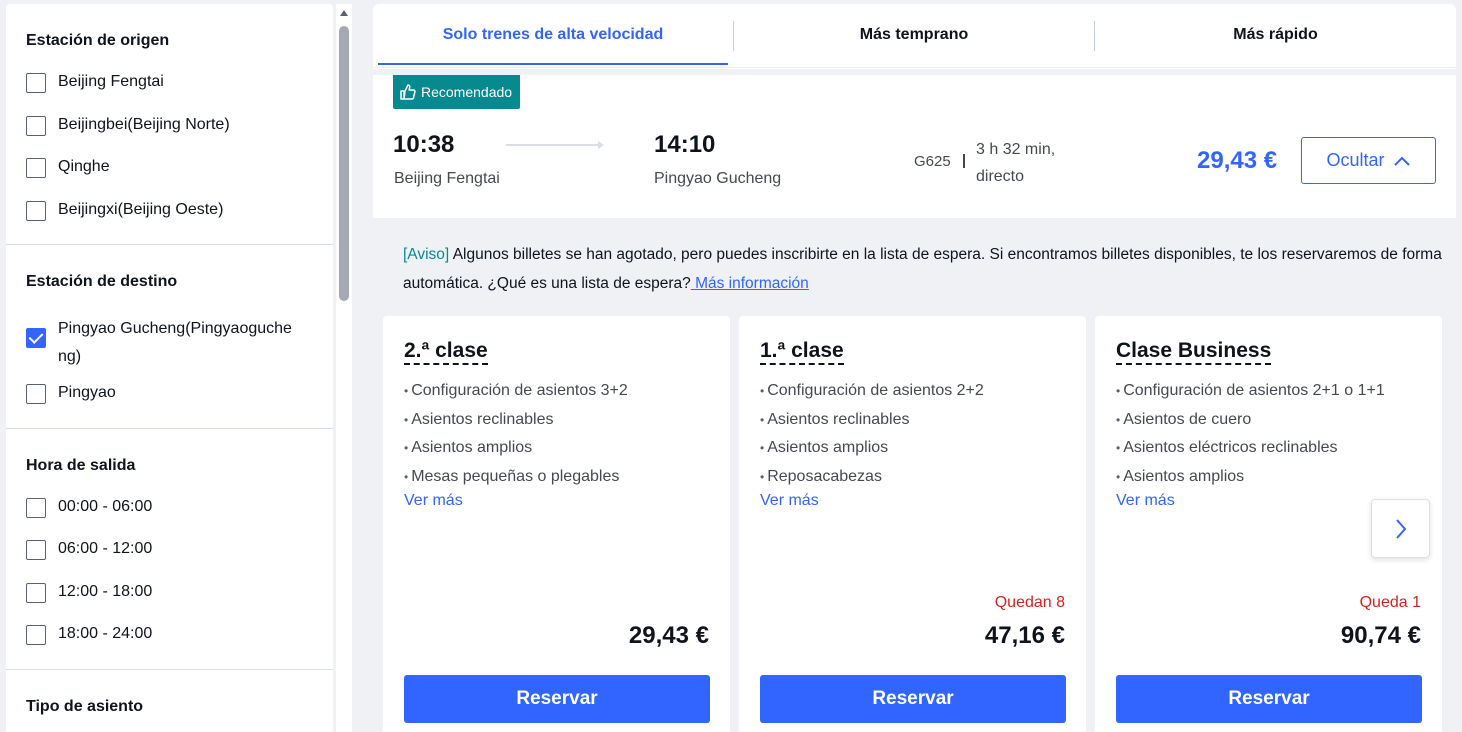 Image resolution: width=1462 pixels, height=732 pixels. I want to click on departure-time: 10:38, so click(424, 144).